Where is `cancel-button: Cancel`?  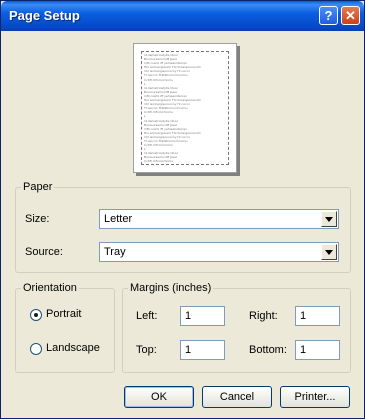
cancel-button: Cancel is located at coordinates (237, 397).